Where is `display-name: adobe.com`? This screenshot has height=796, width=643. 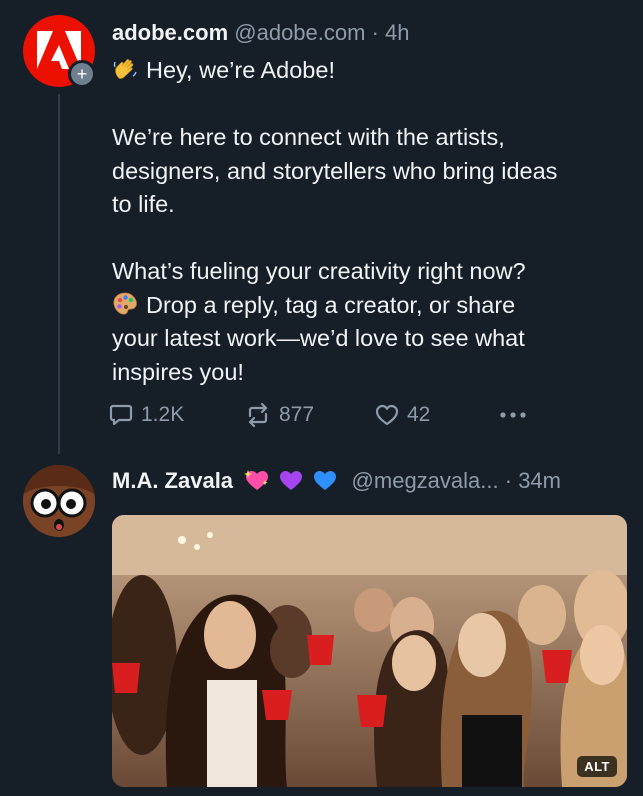 display-name: adobe.com is located at coordinates (170, 32).